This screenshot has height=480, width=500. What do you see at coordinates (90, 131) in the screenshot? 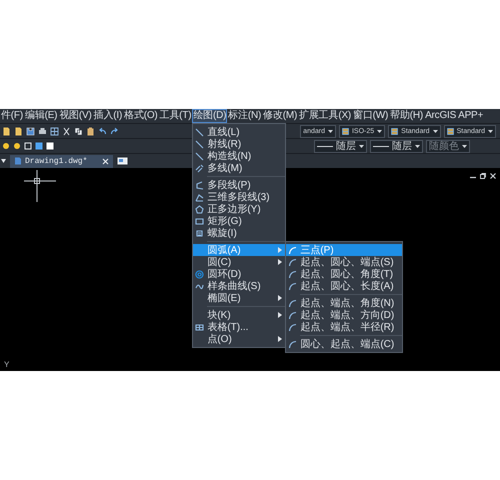
I see `paste-icon` at bounding box center [90, 131].